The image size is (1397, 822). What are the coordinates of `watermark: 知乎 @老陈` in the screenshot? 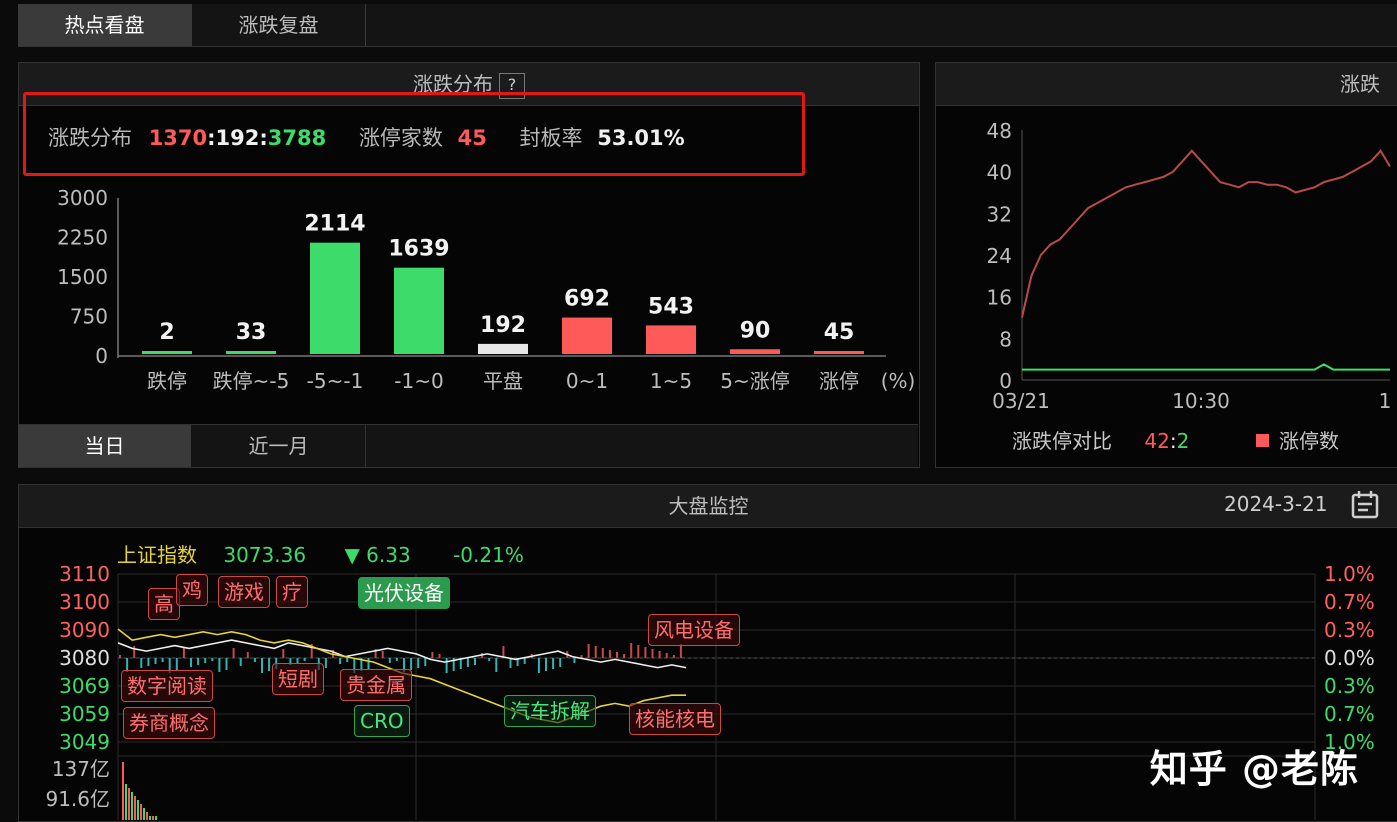 It's located at (1254, 769).